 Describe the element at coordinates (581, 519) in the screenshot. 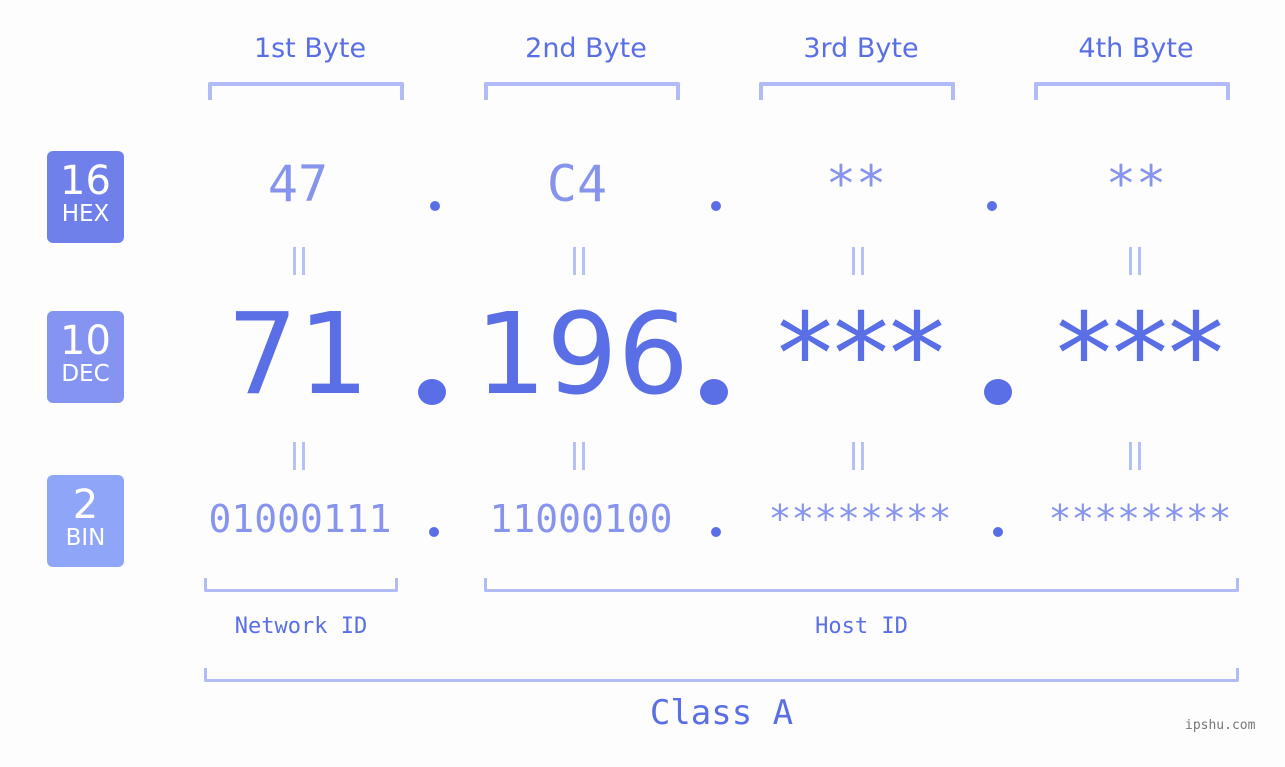

I see `bin-byte-2: 11000100` at that location.